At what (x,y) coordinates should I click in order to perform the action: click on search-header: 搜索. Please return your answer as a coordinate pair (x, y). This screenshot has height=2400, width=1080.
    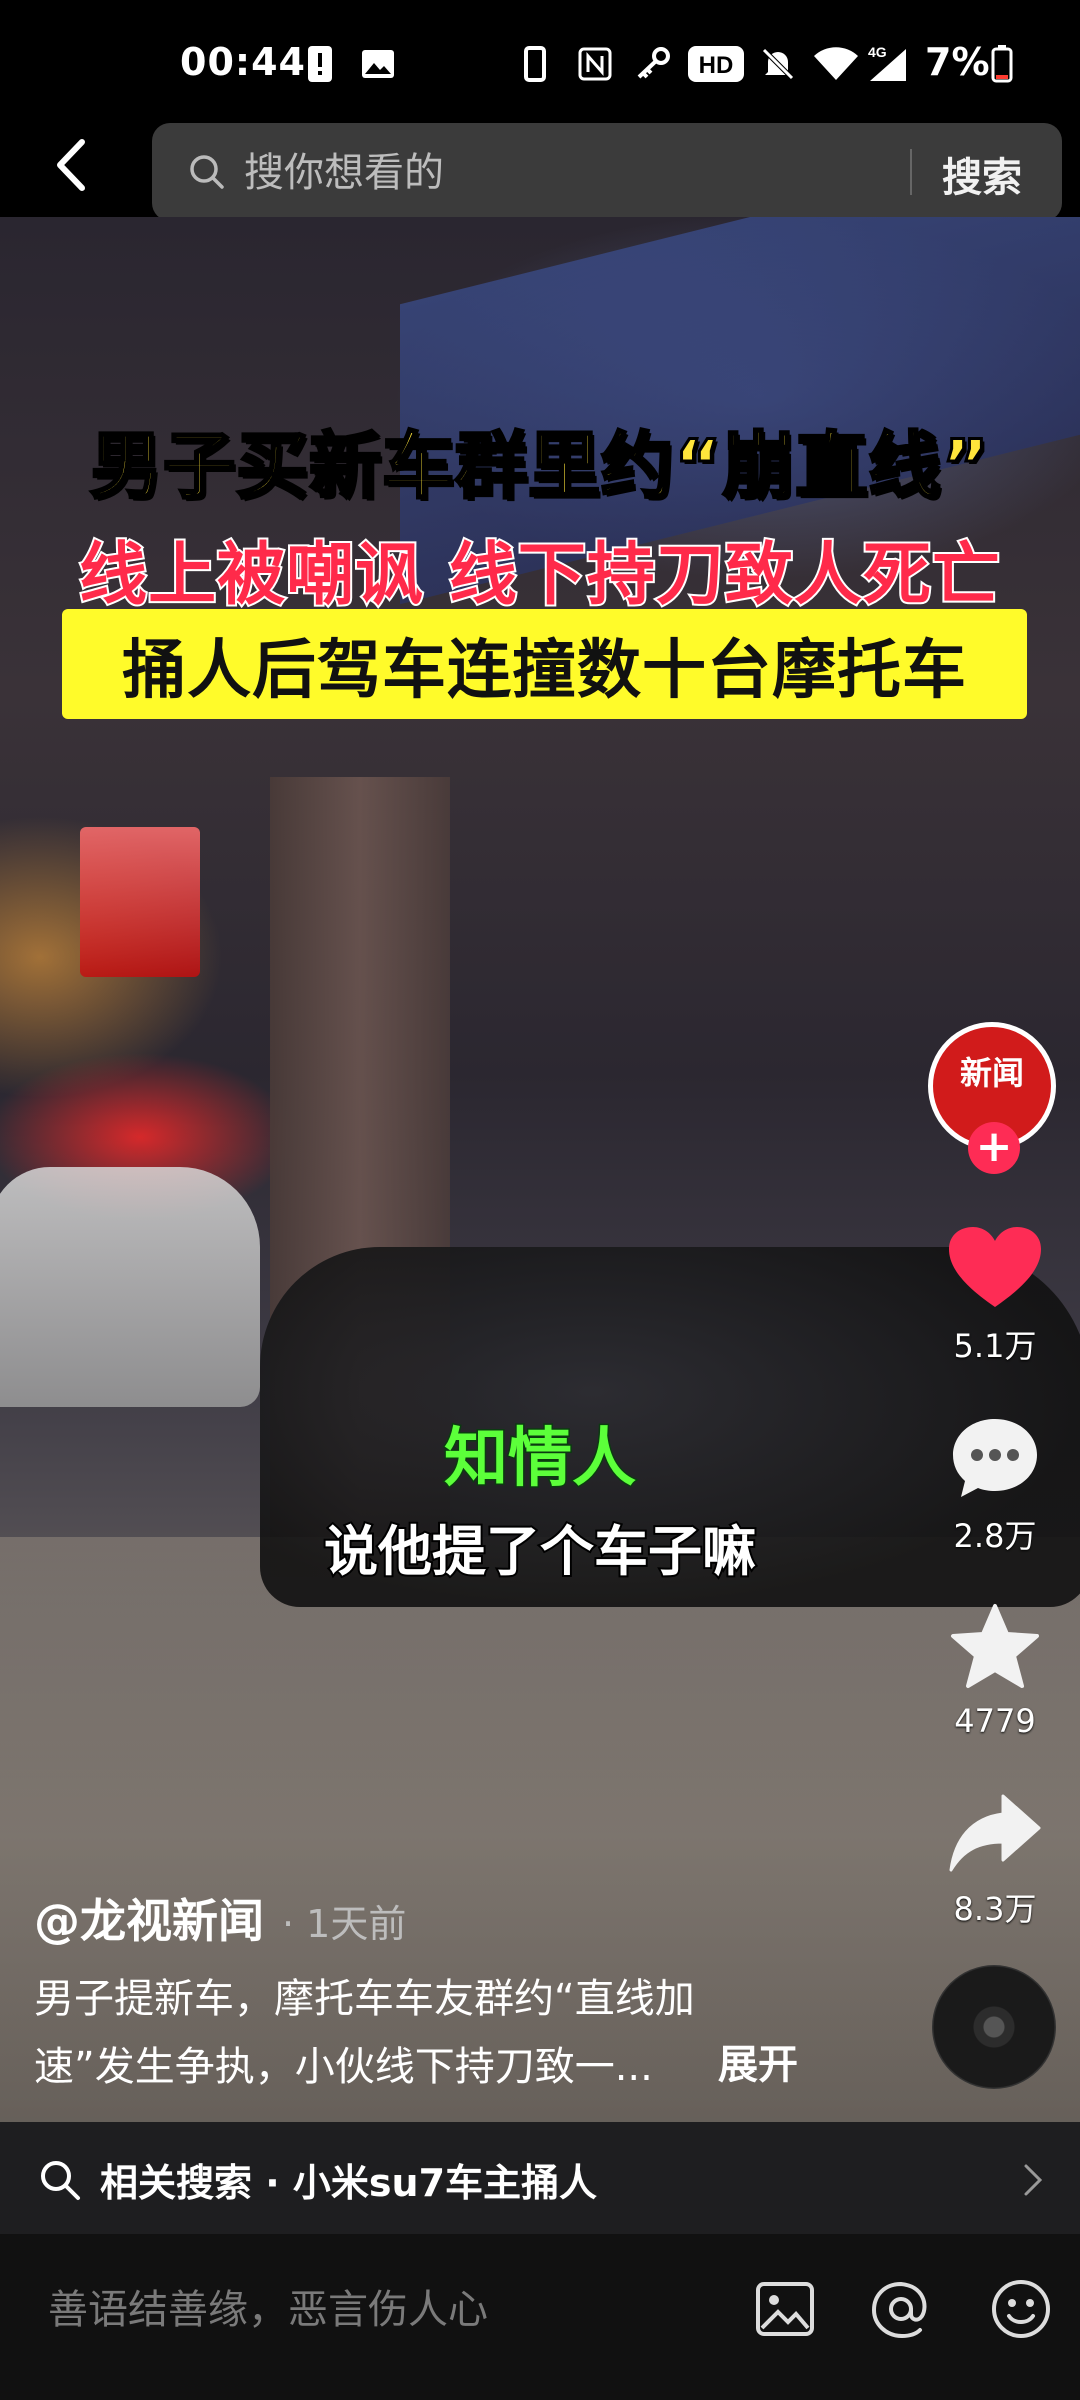
    Looking at the image, I should click on (540, 164).